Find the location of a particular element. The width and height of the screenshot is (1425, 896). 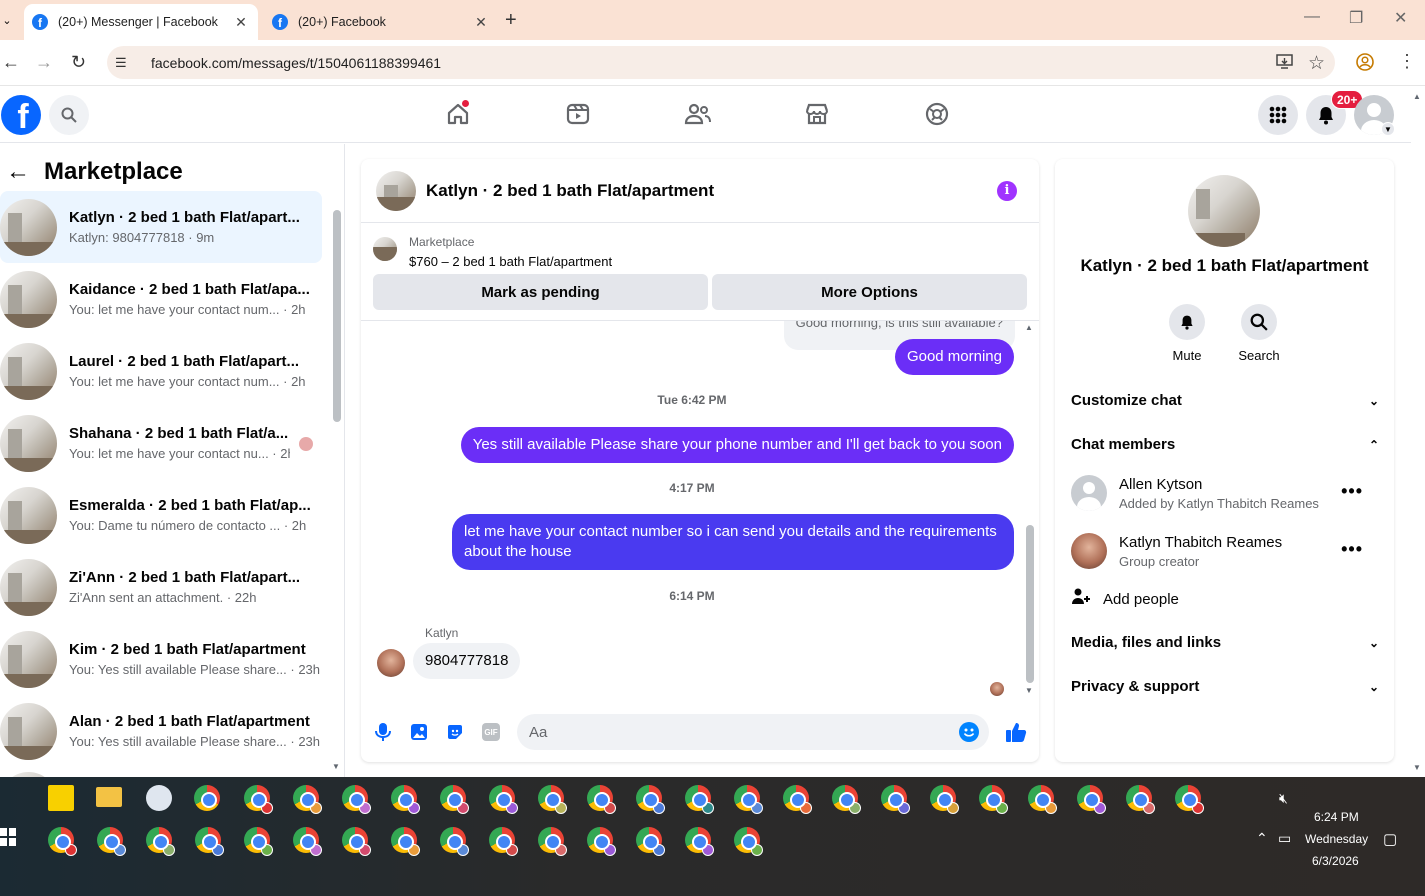

close-tab-icon: ✕ is located at coordinates (481, 22).